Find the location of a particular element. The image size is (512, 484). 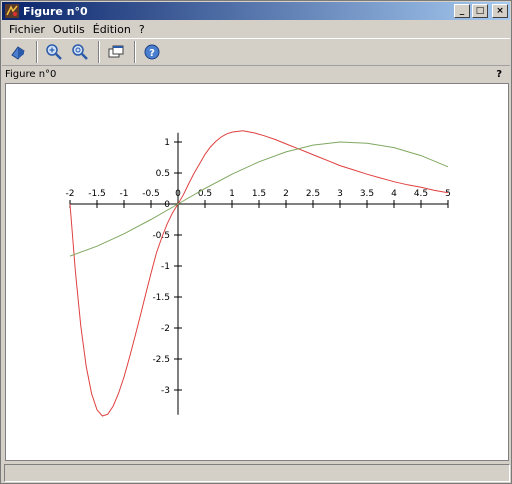

x-tick-label: -1 is located at coordinates (124, 194).